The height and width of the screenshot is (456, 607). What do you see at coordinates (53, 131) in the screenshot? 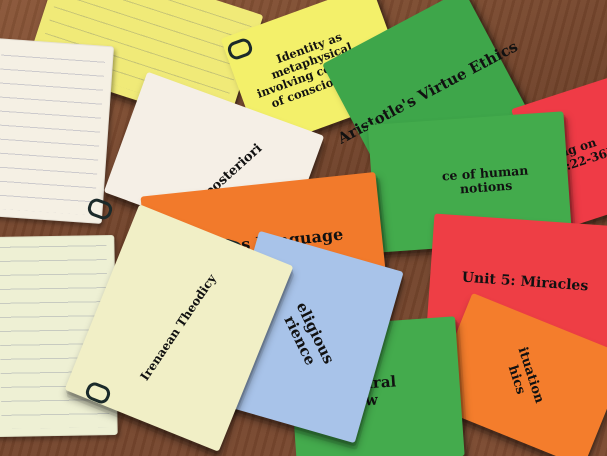
I see `handwriting` at bounding box center [53, 131].